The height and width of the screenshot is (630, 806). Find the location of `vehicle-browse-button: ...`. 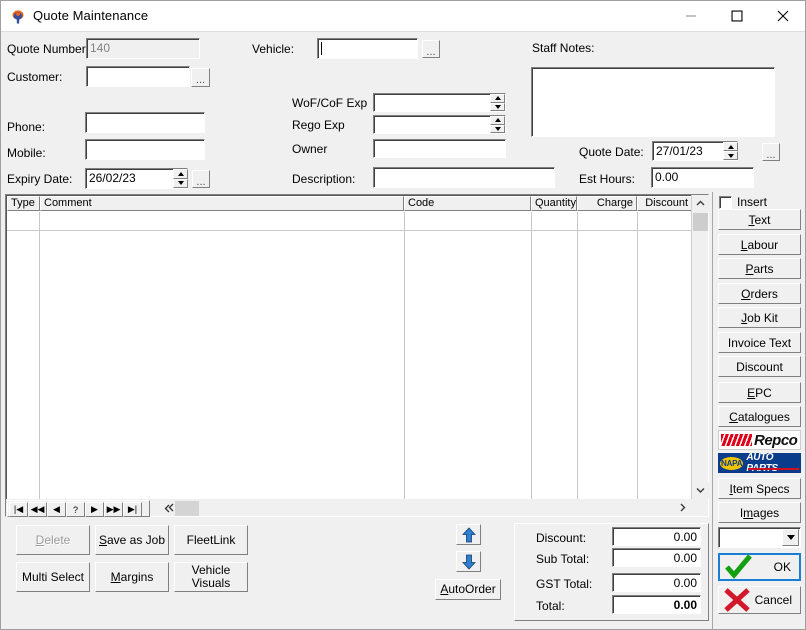

vehicle-browse-button: ... is located at coordinates (431, 49).